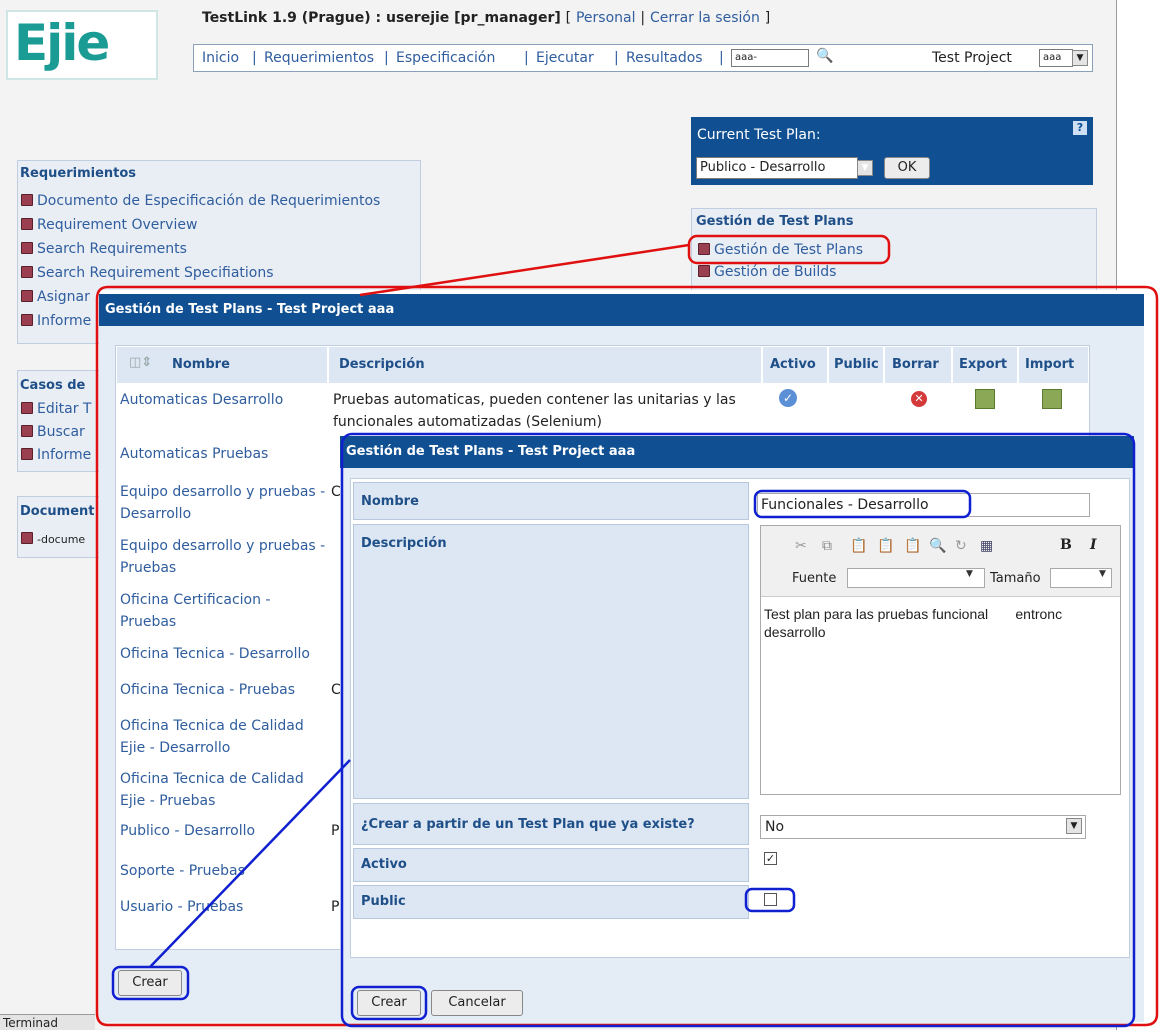 This screenshot has height=1031, width=1161. Describe the element at coordinates (775, 272) in the screenshot. I see `menu-item-label: Gestión de Builds` at that location.